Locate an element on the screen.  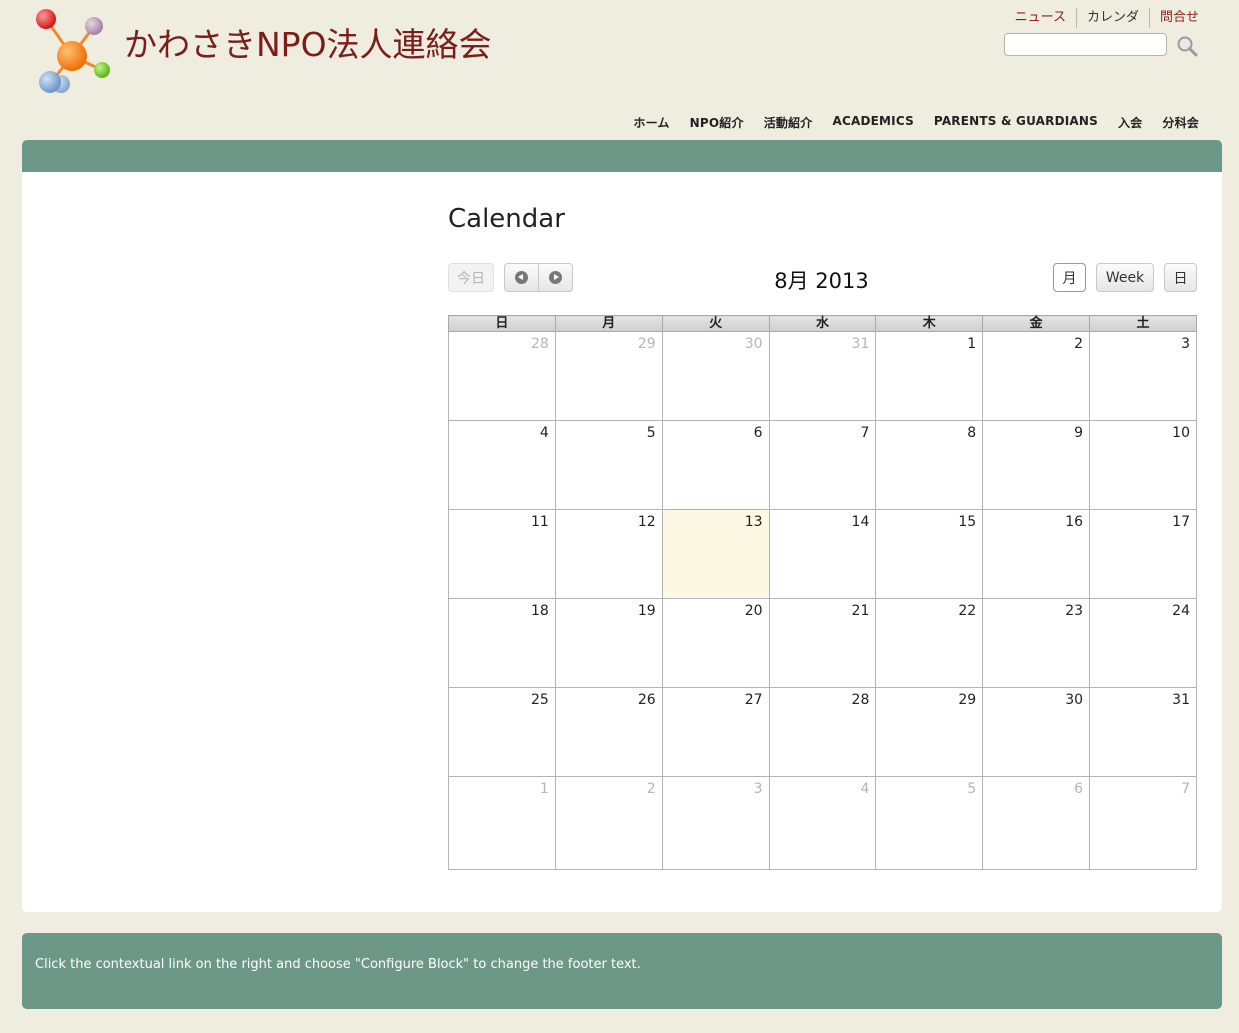
search-icon is located at coordinates (1187, 46).